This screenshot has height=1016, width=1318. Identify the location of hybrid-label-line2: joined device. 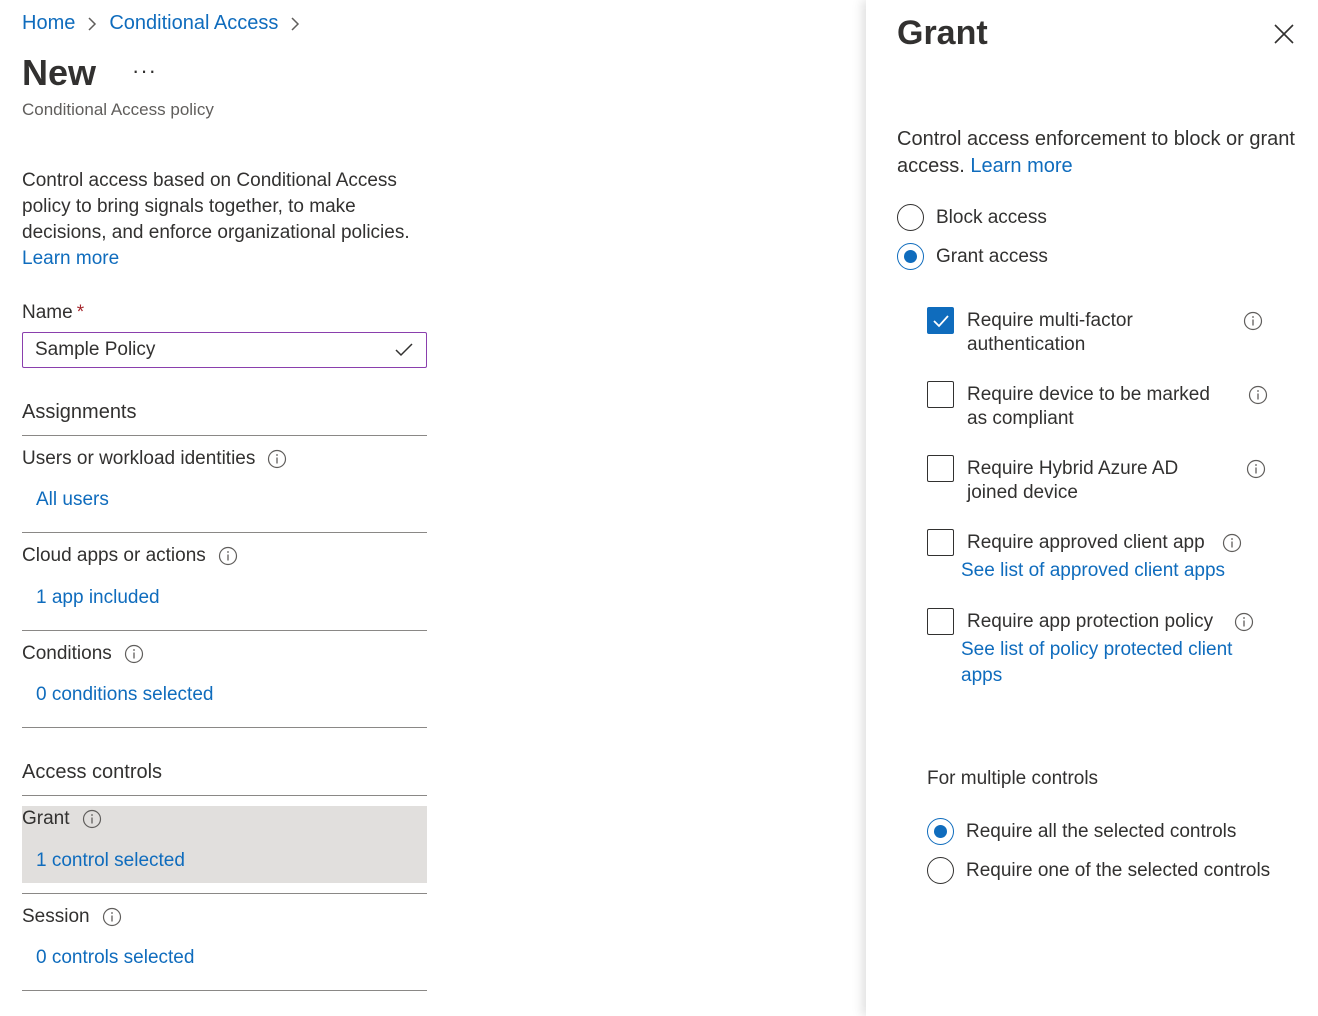
(1022, 492).